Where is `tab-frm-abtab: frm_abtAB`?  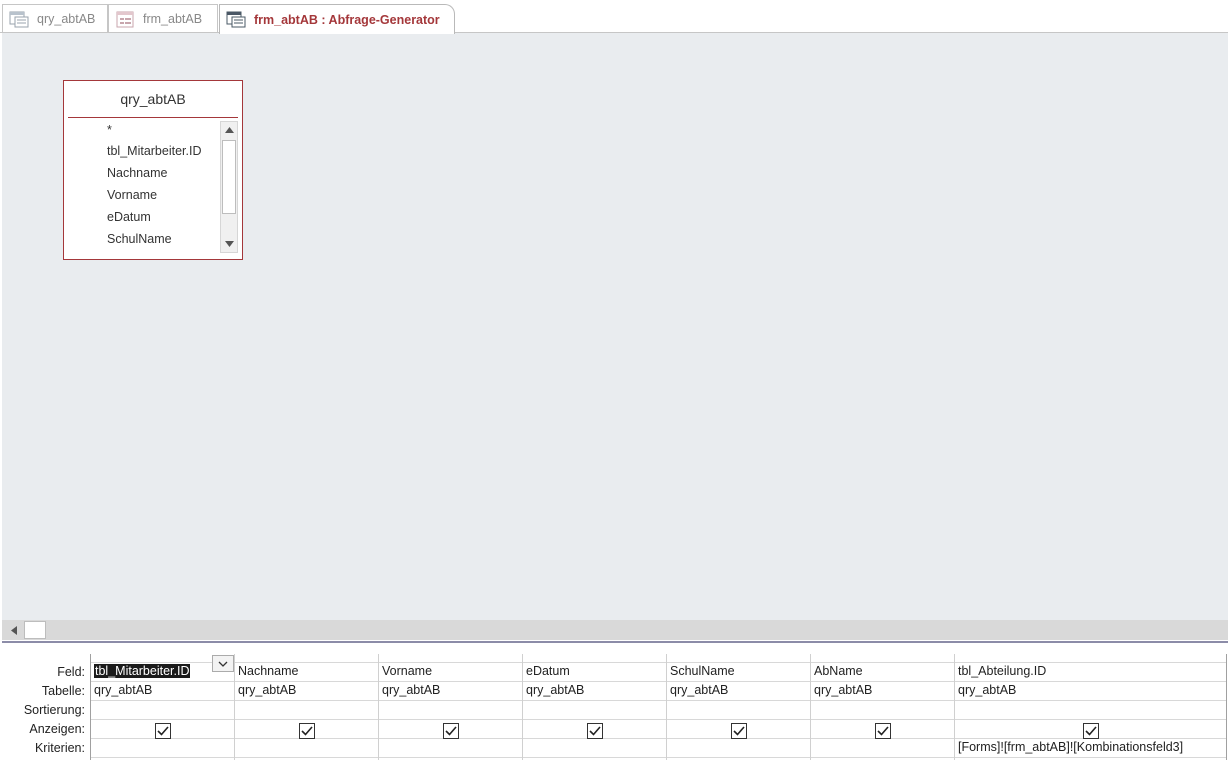
tab-frm-abtab: frm_abtAB is located at coordinates (163, 18).